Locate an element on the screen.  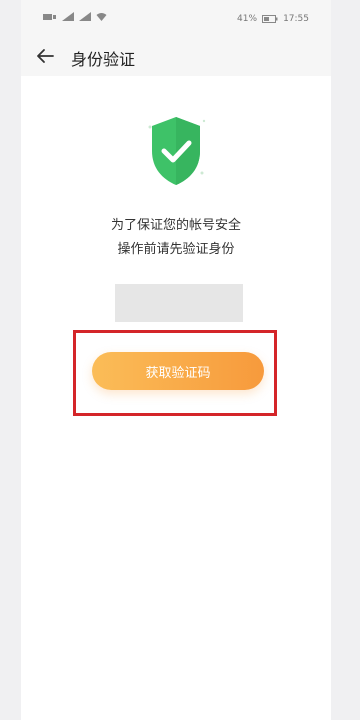
page-title: 身份验证 is located at coordinates (103, 59).